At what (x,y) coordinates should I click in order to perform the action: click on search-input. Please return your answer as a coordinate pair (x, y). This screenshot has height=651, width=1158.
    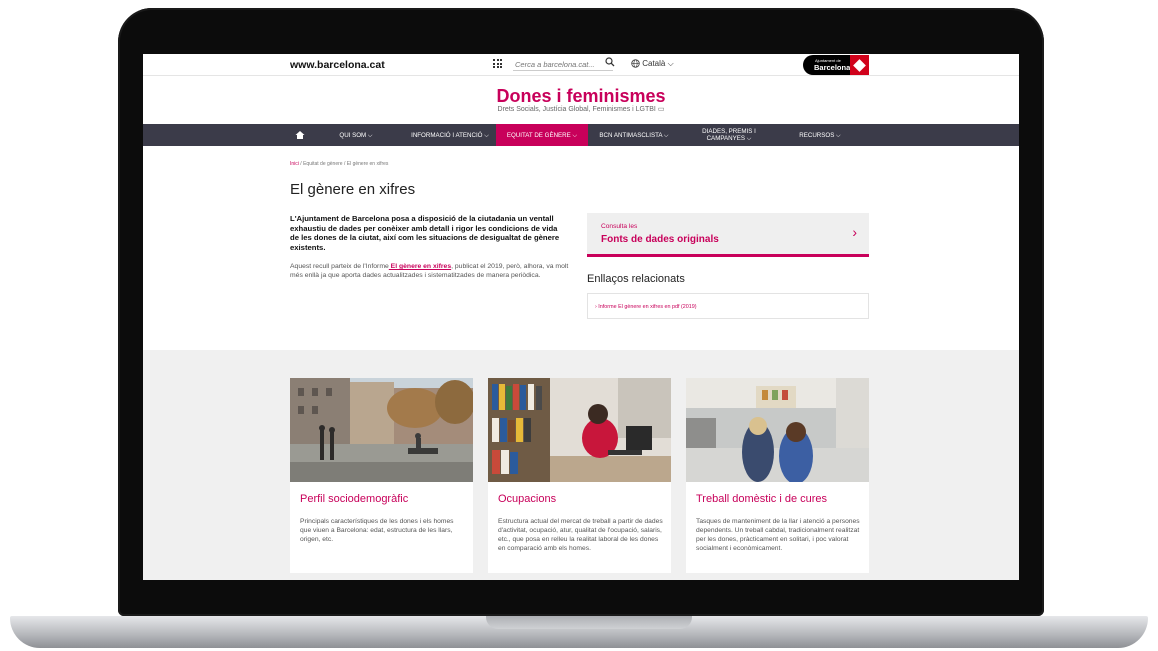
    Looking at the image, I should click on (563, 64).